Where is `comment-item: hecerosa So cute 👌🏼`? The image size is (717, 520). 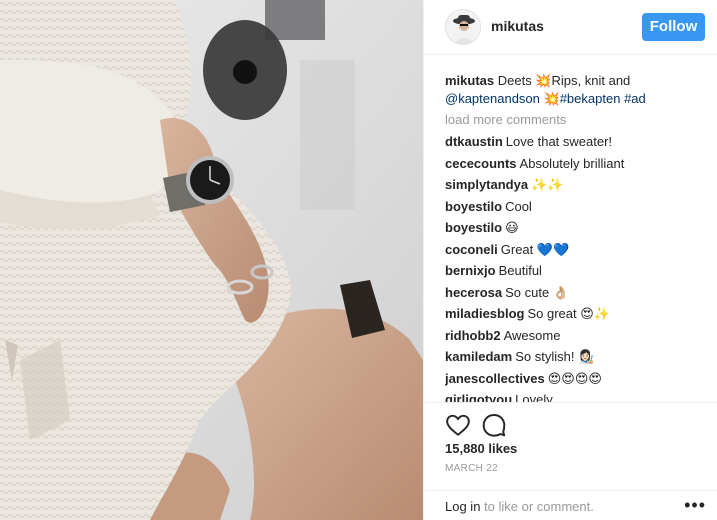
comment-item: hecerosa So cute 👌🏼 is located at coordinates (579, 293).